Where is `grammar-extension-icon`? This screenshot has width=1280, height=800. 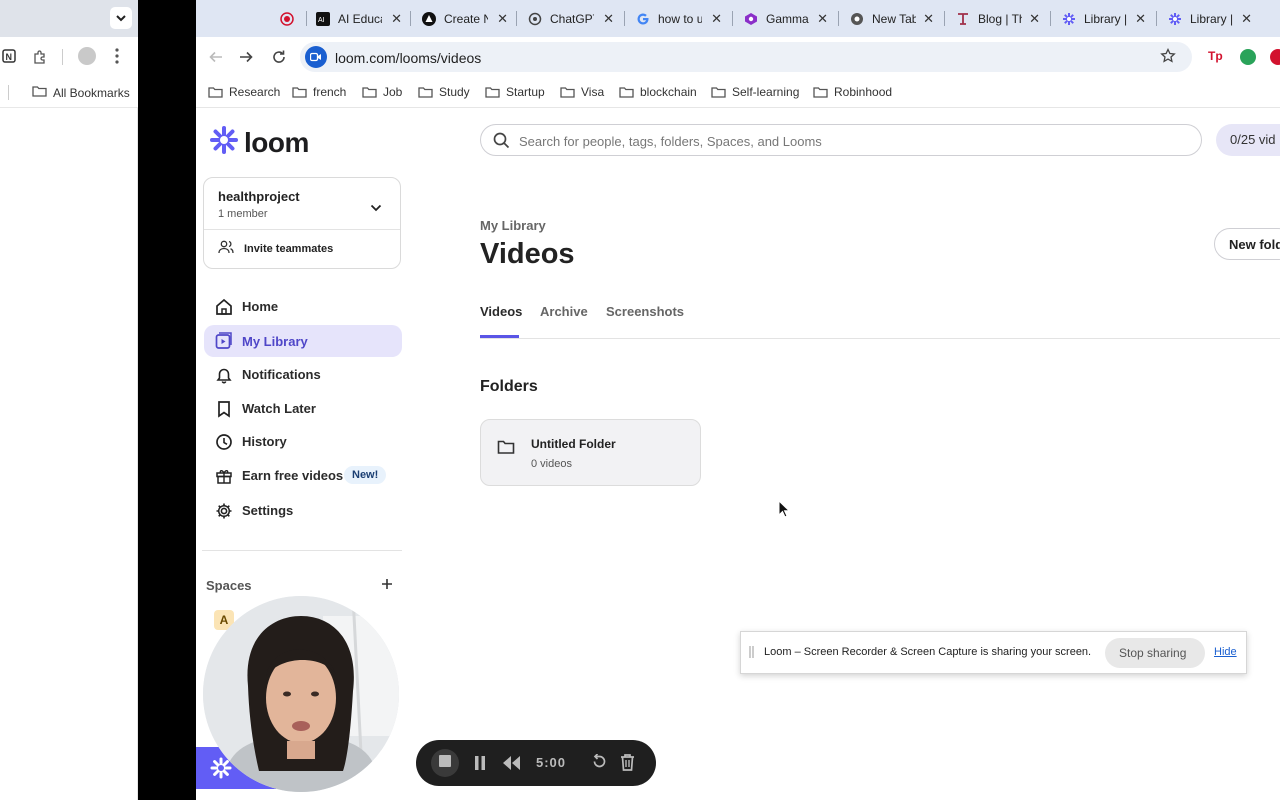 grammar-extension-icon is located at coordinates (1248, 57).